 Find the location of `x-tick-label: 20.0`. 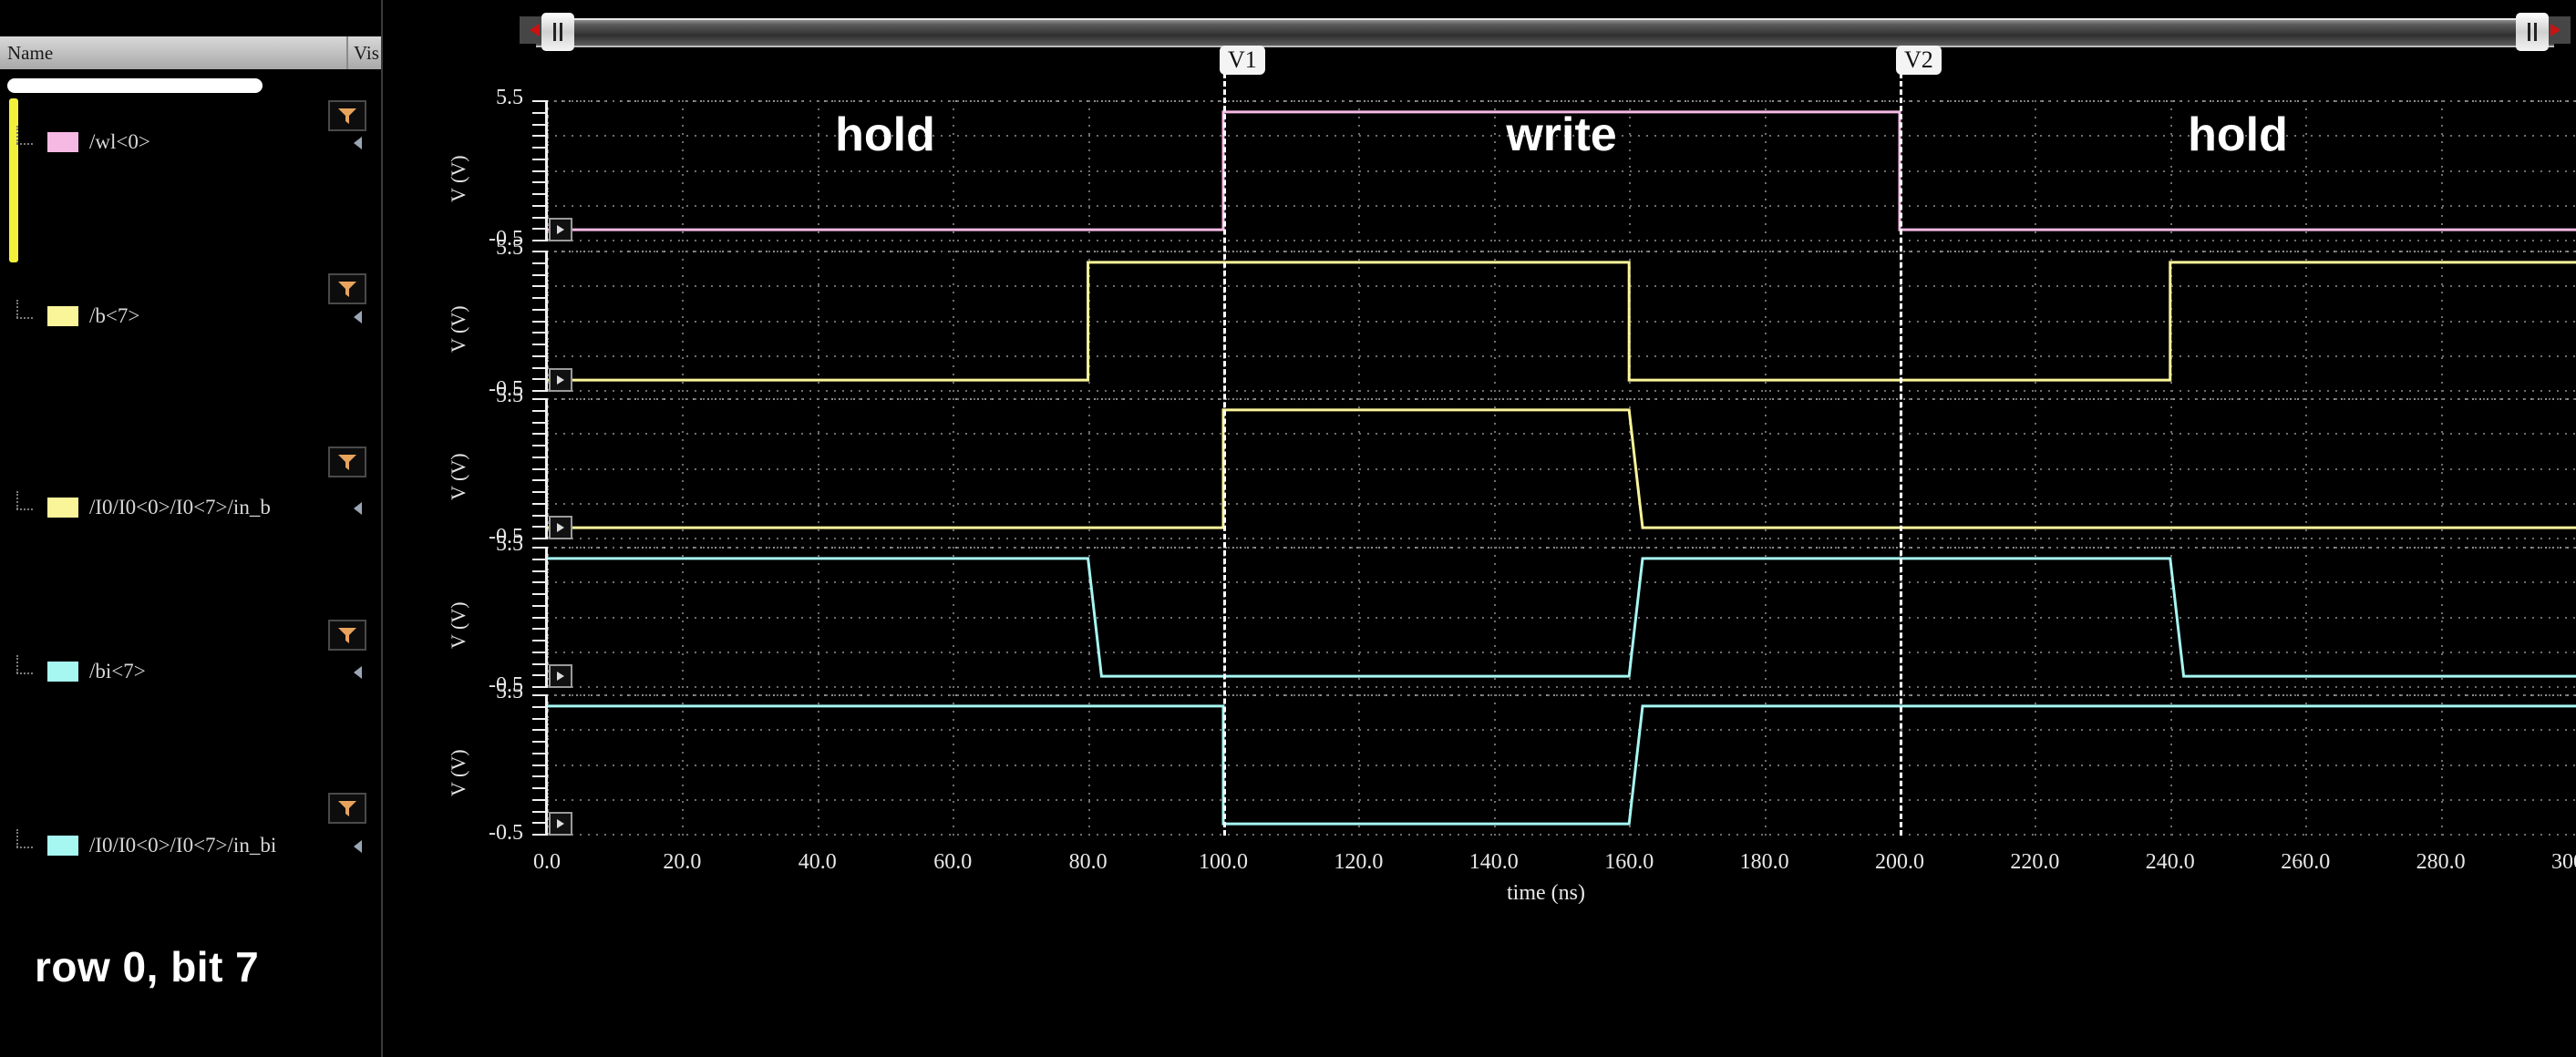

x-tick-label: 20.0 is located at coordinates (682, 862).